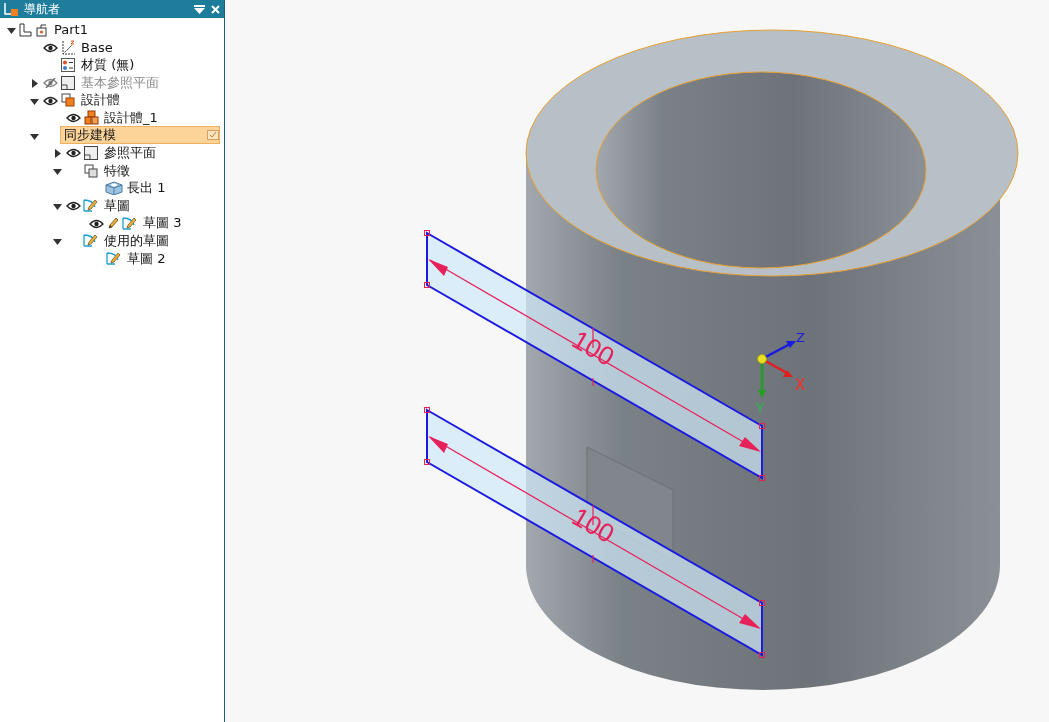 This screenshot has width=1049, height=722. What do you see at coordinates (800, 337) in the screenshot?
I see `z-axis-label: Z` at bounding box center [800, 337].